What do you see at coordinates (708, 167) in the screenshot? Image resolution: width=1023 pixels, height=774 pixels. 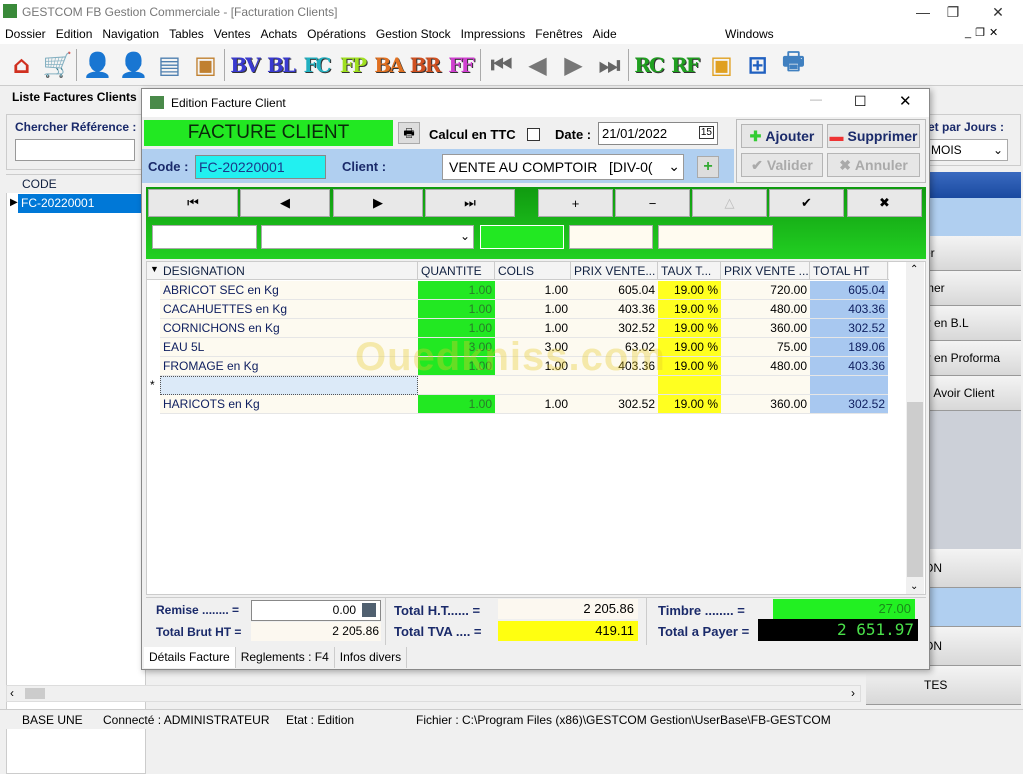 I see `add-client-button: +` at bounding box center [708, 167].